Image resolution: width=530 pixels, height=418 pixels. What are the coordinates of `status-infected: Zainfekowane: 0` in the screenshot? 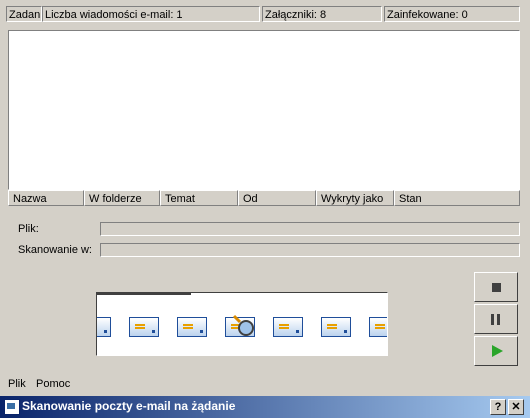 It's located at (452, 14).